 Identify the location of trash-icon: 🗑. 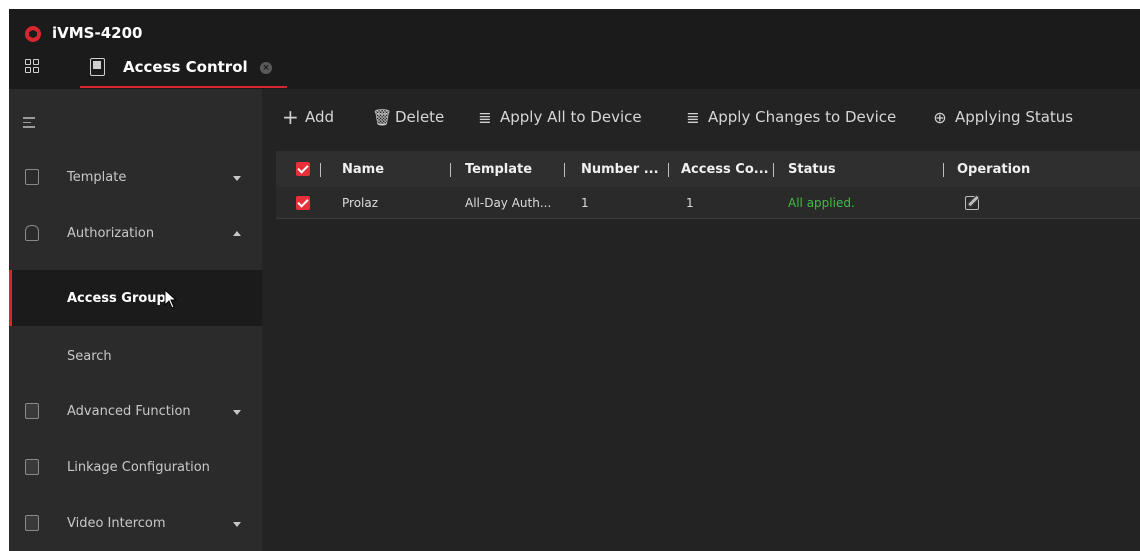
(382, 117).